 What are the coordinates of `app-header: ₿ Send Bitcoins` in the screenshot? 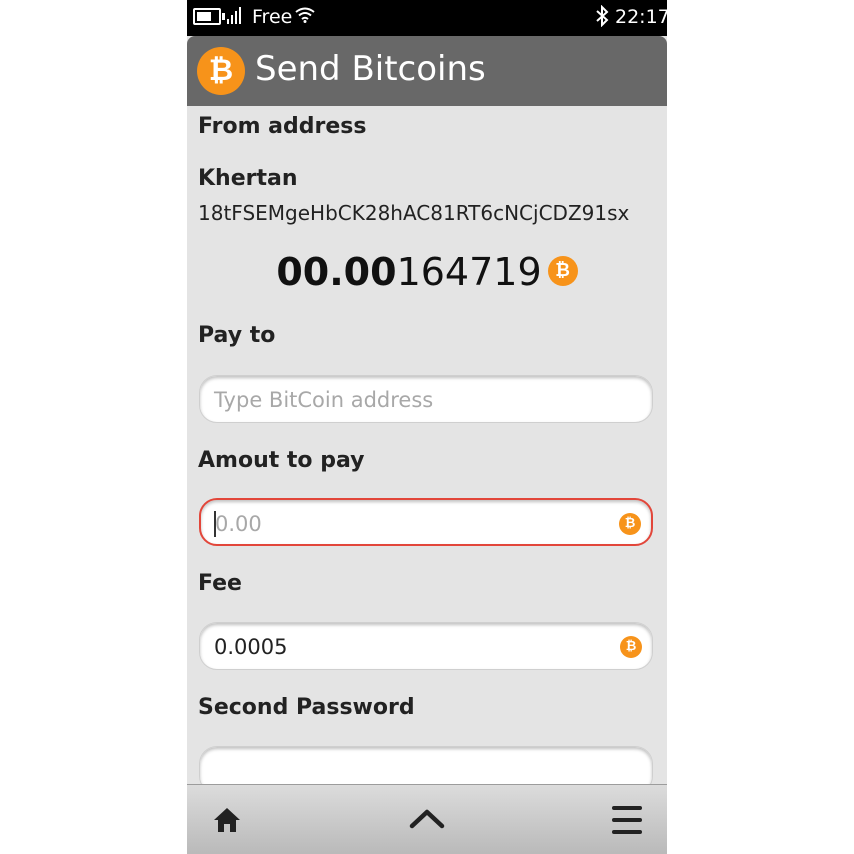 It's located at (427, 71).